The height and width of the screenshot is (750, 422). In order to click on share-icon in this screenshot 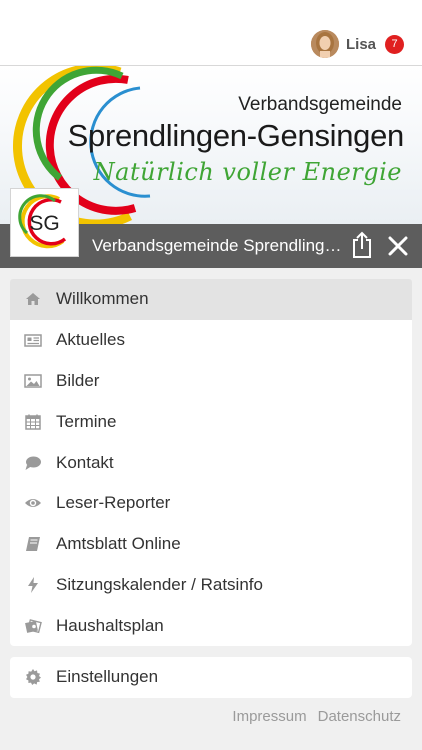, I will do `click(362, 244)`.